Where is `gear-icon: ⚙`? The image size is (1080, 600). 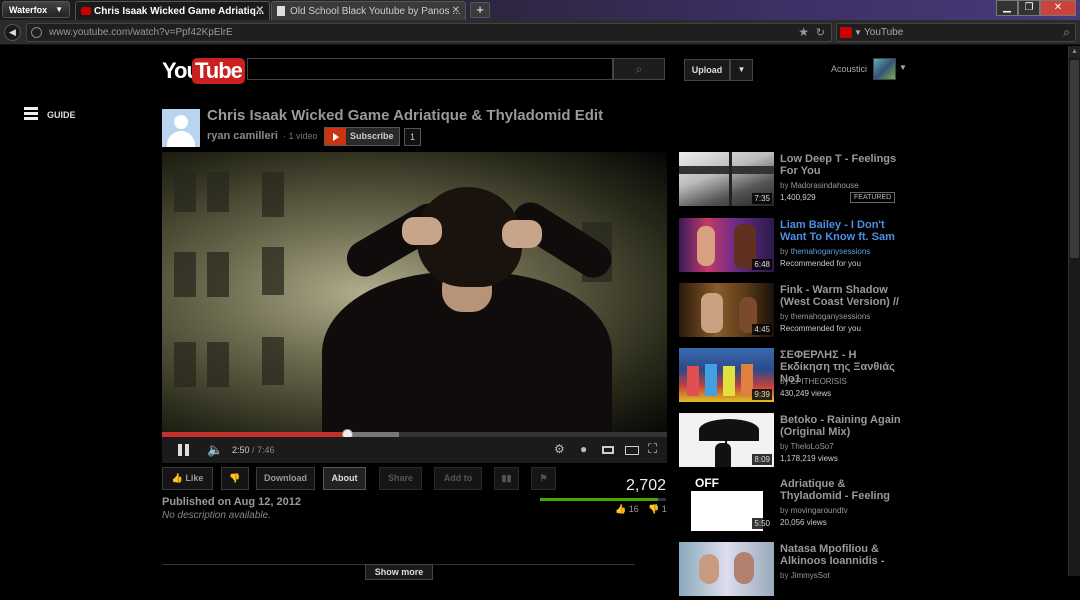 gear-icon: ⚙ is located at coordinates (559, 449).